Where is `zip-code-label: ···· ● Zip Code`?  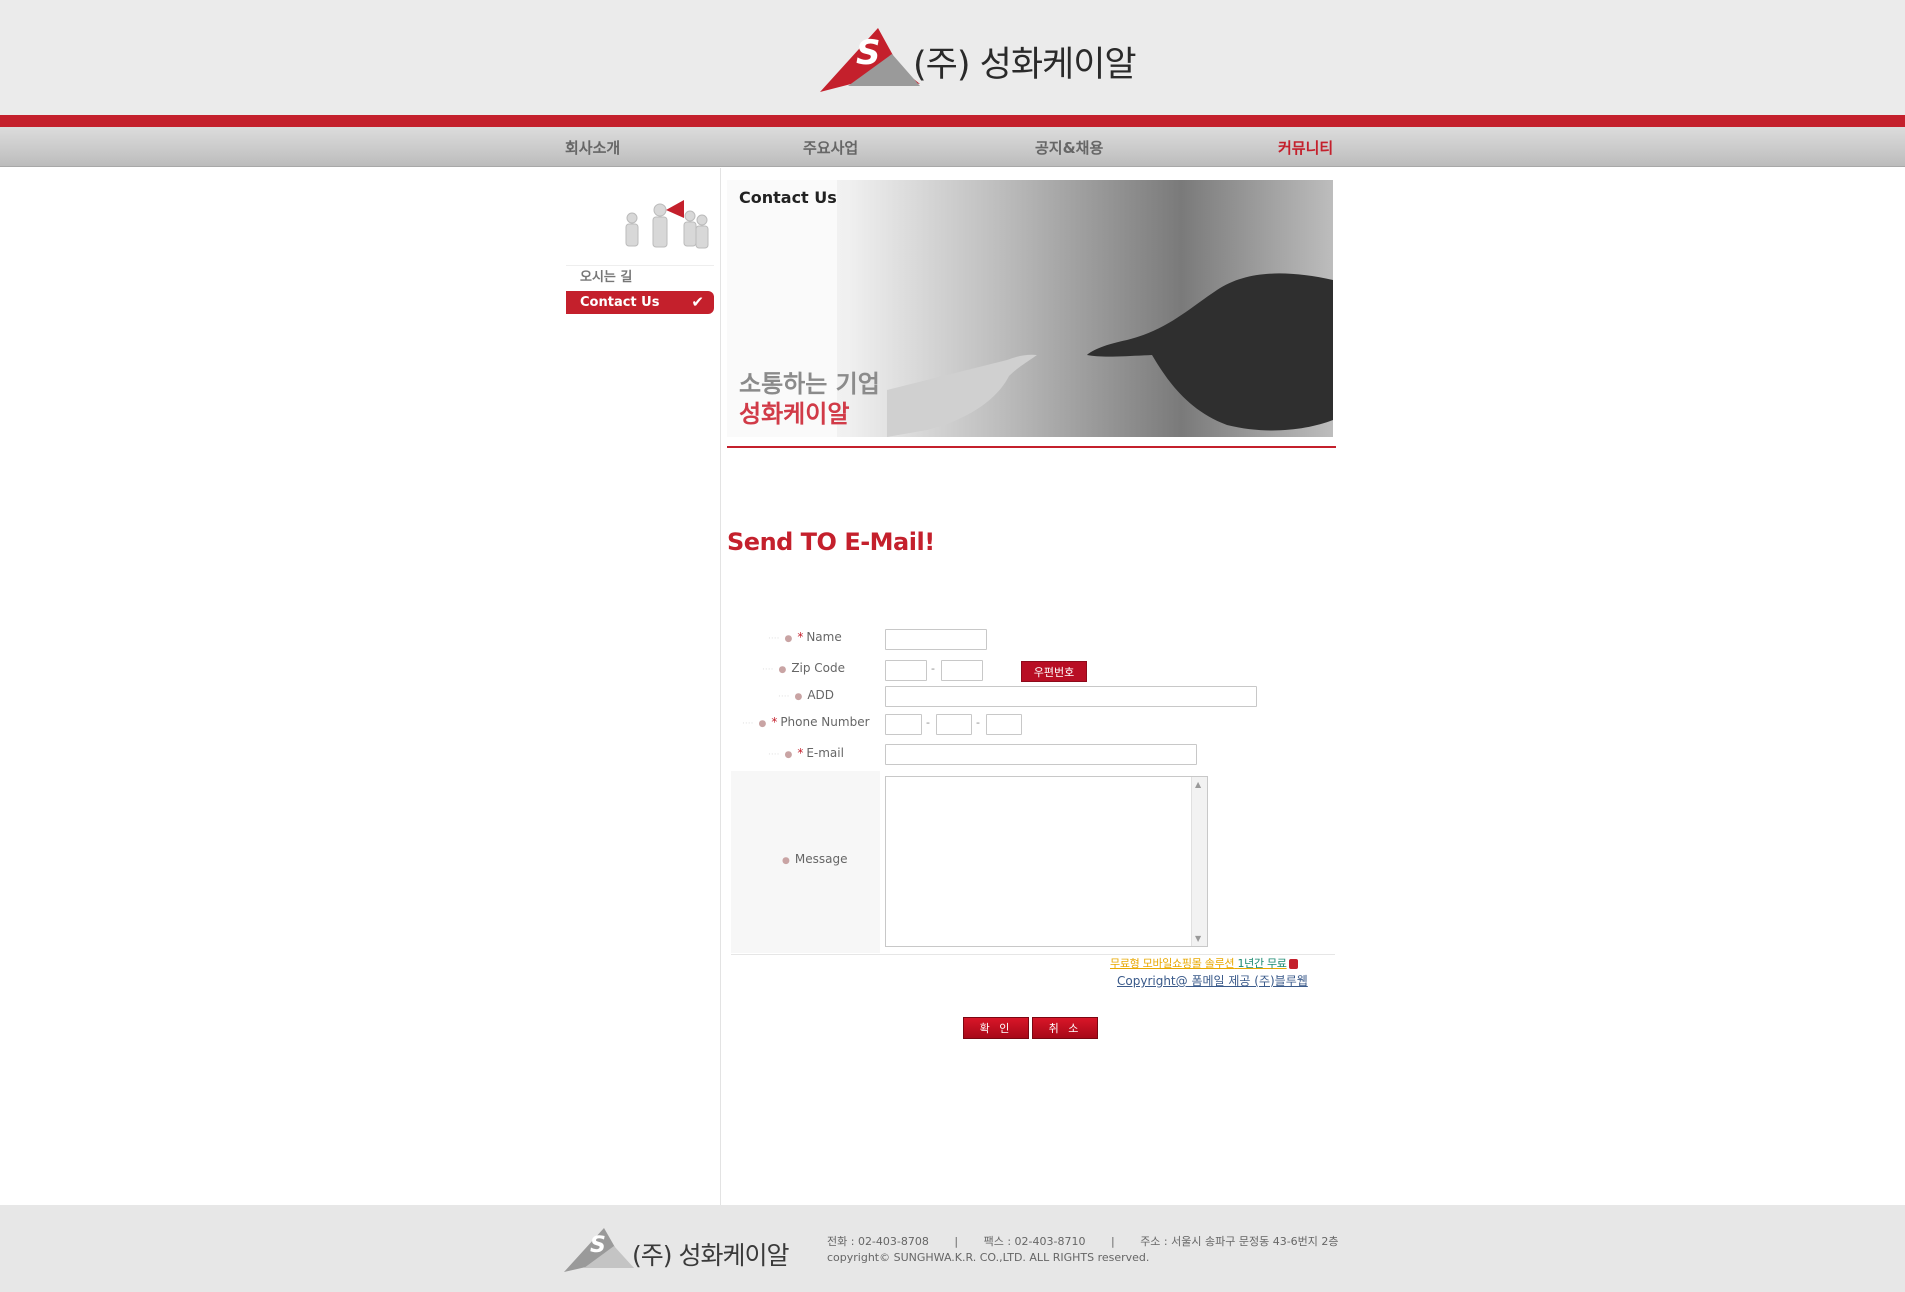 zip-code-label: ···· ● Zip Code is located at coordinates (803, 668).